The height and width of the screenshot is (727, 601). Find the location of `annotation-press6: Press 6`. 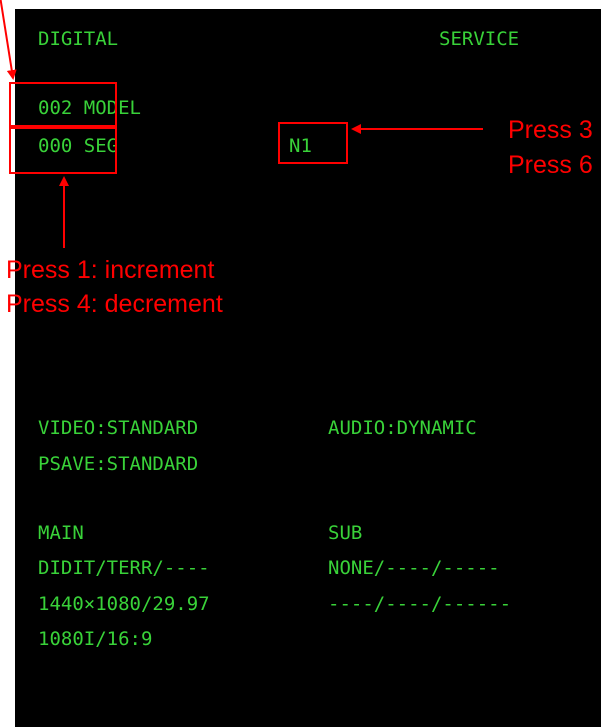

annotation-press6: Press 6 is located at coordinates (550, 165).